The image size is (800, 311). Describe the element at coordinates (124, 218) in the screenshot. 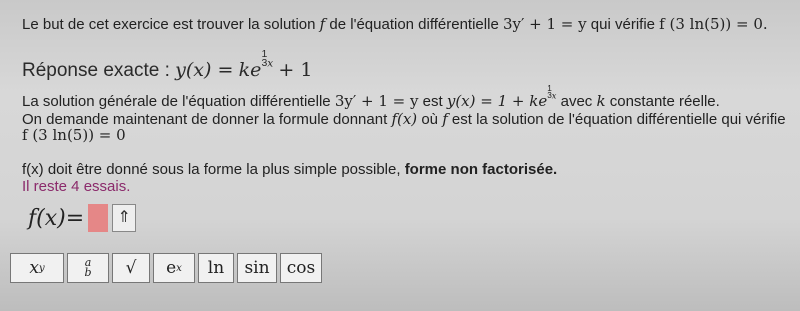

I see `expand-arrow-button: ⇑` at that location.